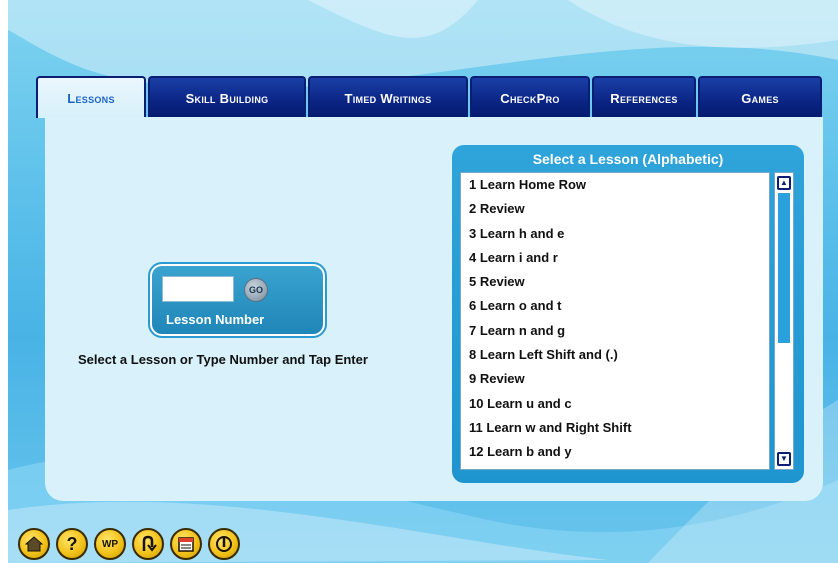 The height and width of the screenshot is (563, 838). I want to click on question-icon: ?, so click(72, 543).